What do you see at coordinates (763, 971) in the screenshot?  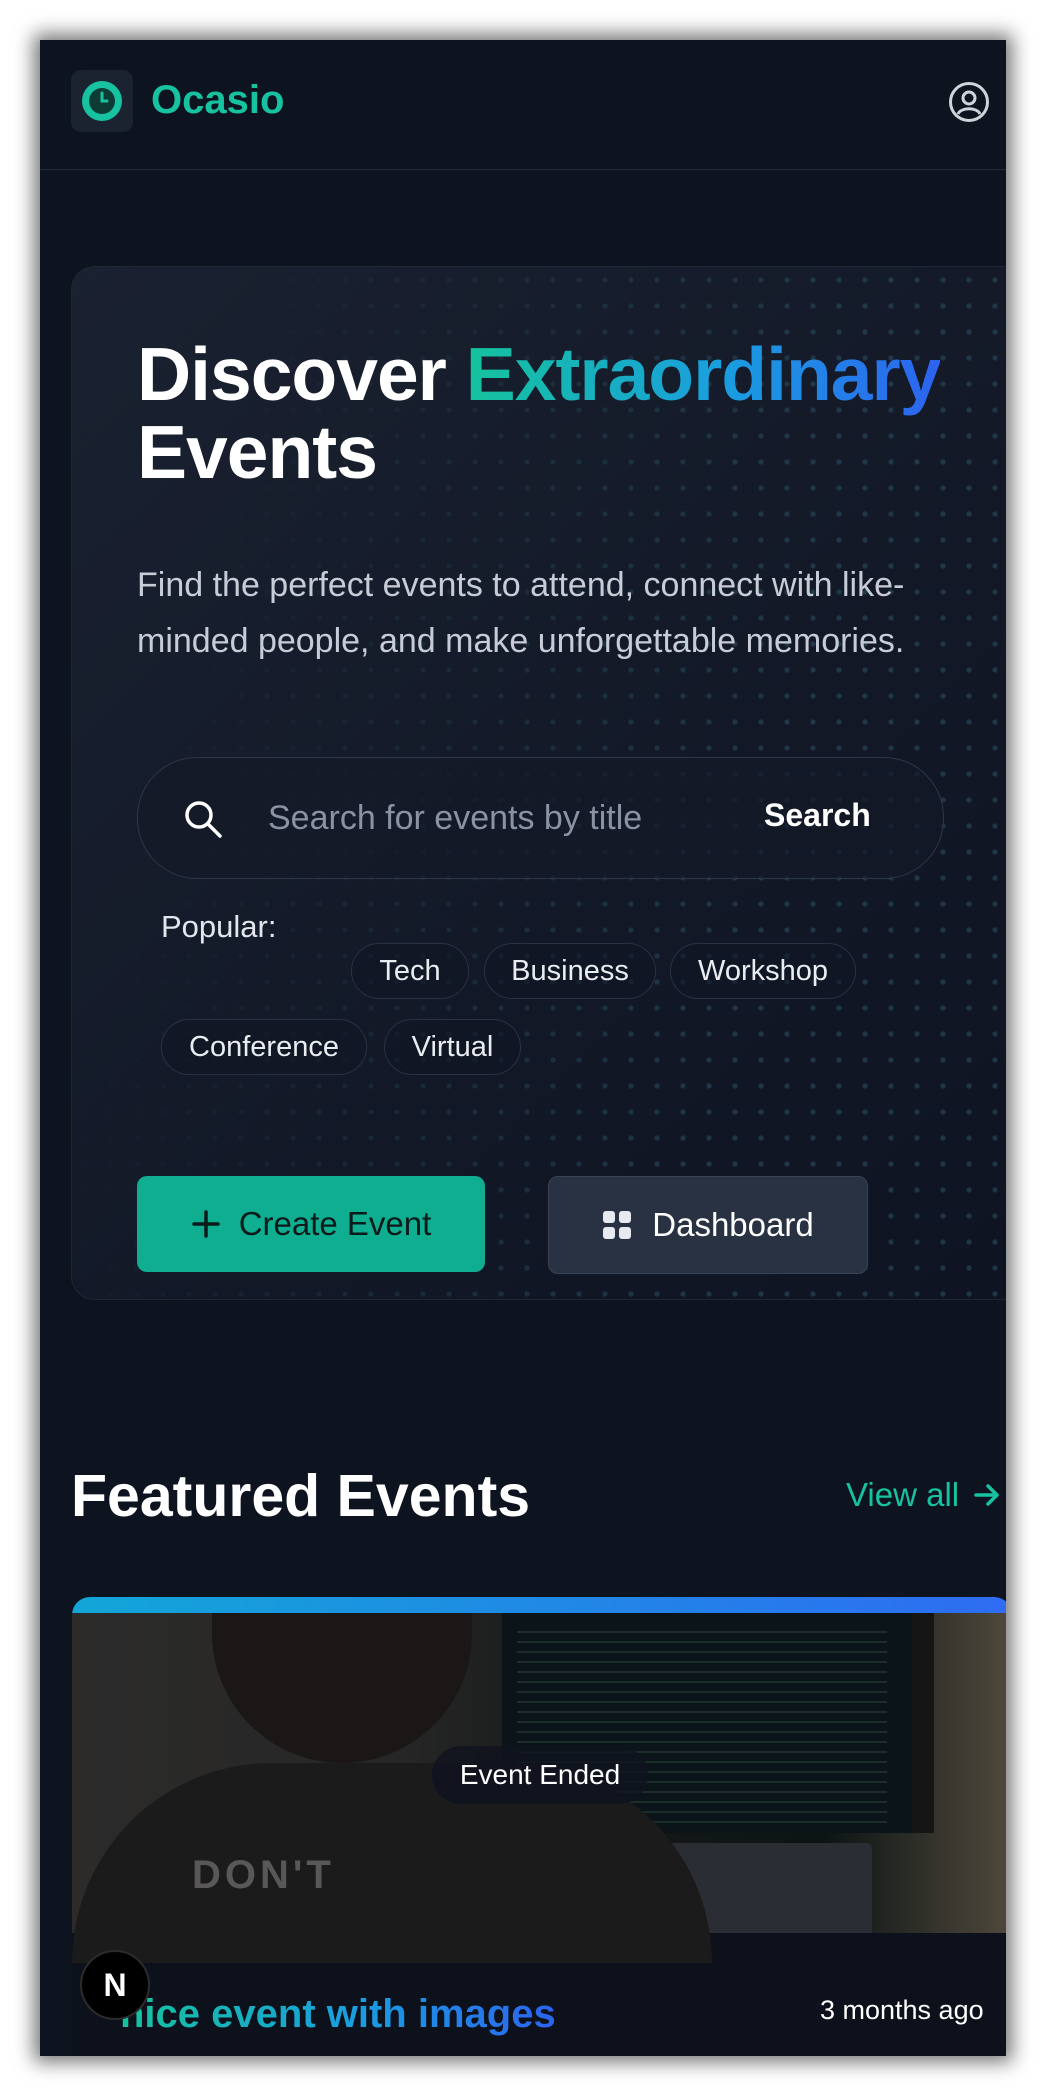 I see `popular-tag-workshop: Workshop` at bounding box center [763, 971].